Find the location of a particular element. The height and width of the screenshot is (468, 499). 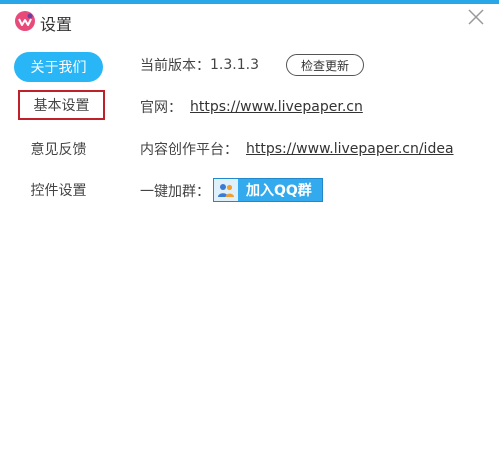

nav-item-control-settings: 控件设置 is located at coordinates (58, 190).